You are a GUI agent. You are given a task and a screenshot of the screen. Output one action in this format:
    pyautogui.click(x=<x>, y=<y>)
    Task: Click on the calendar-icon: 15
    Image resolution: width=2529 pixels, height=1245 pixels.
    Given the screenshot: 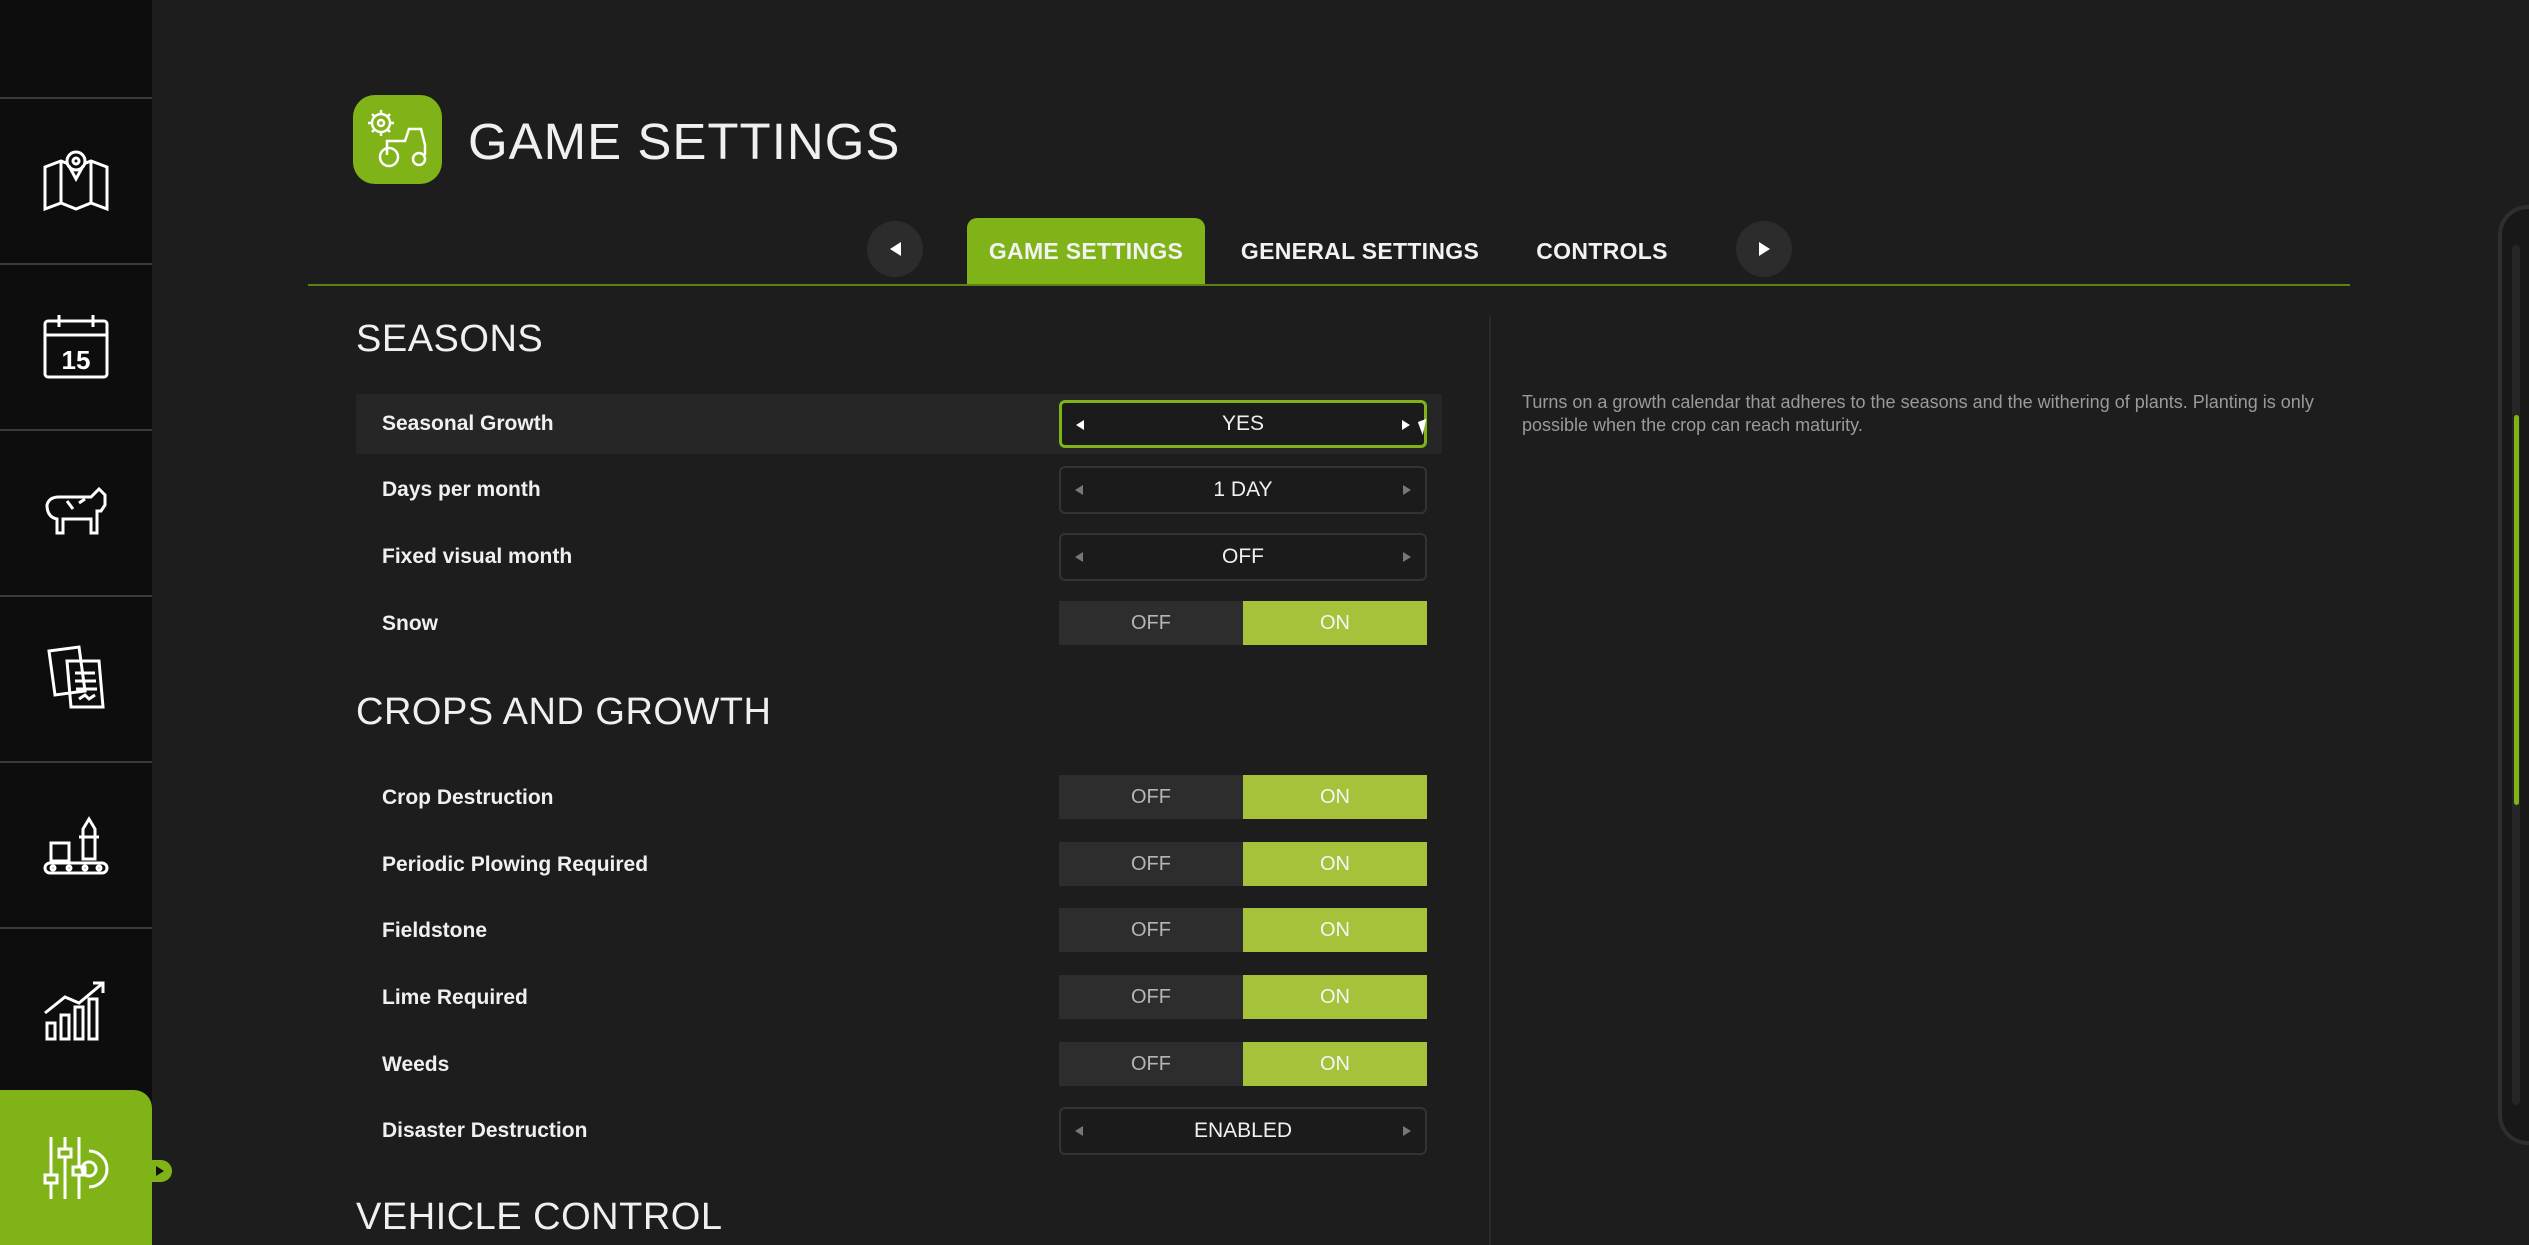 What is the action you would take?
    pyautogui.click(x=76, y=347)
    